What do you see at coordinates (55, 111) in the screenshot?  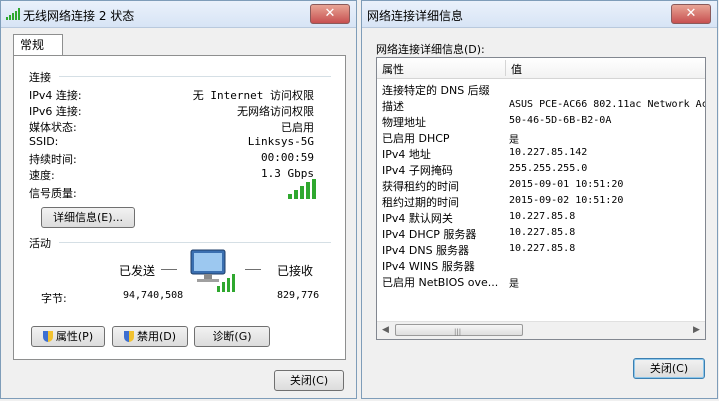 I see `ipv6-label: IPv6 连接:` at bounding box center [55, 111].